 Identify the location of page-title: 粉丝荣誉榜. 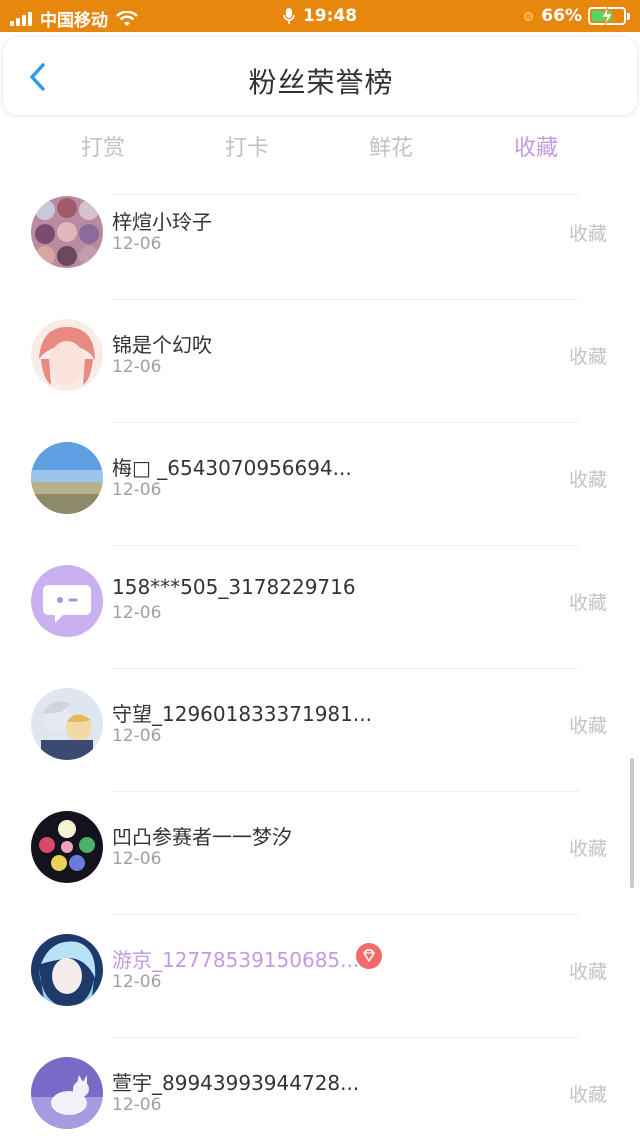
(321, 82).